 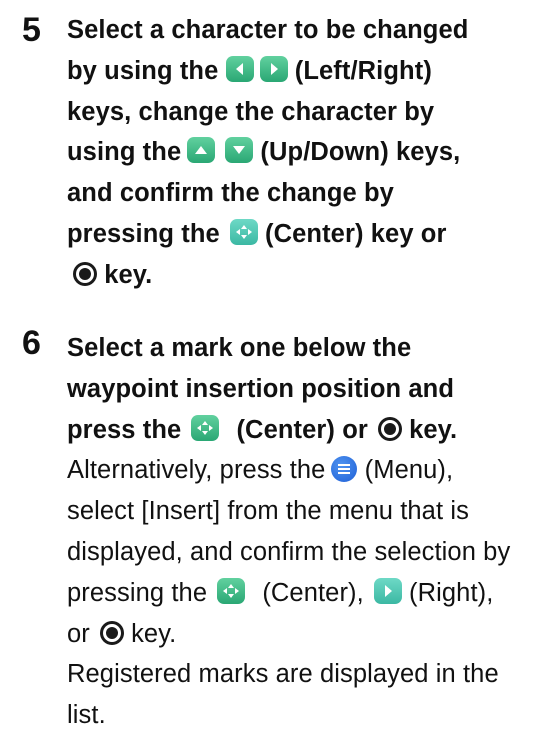 I want to click on text-line: pressing the (Center), (Right),, so click(x=280, y=592).